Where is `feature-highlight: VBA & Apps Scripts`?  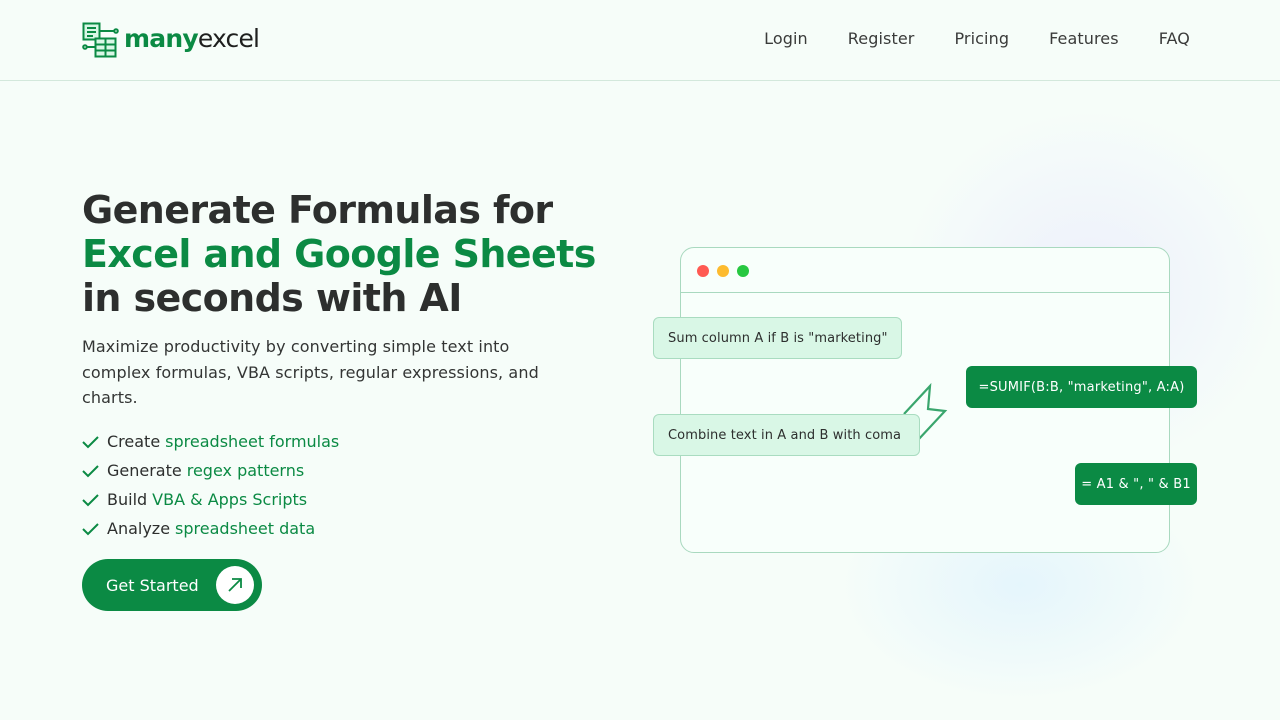
feature-highlight: VBA & Apps Scripts is located at coordinates (230, 499).